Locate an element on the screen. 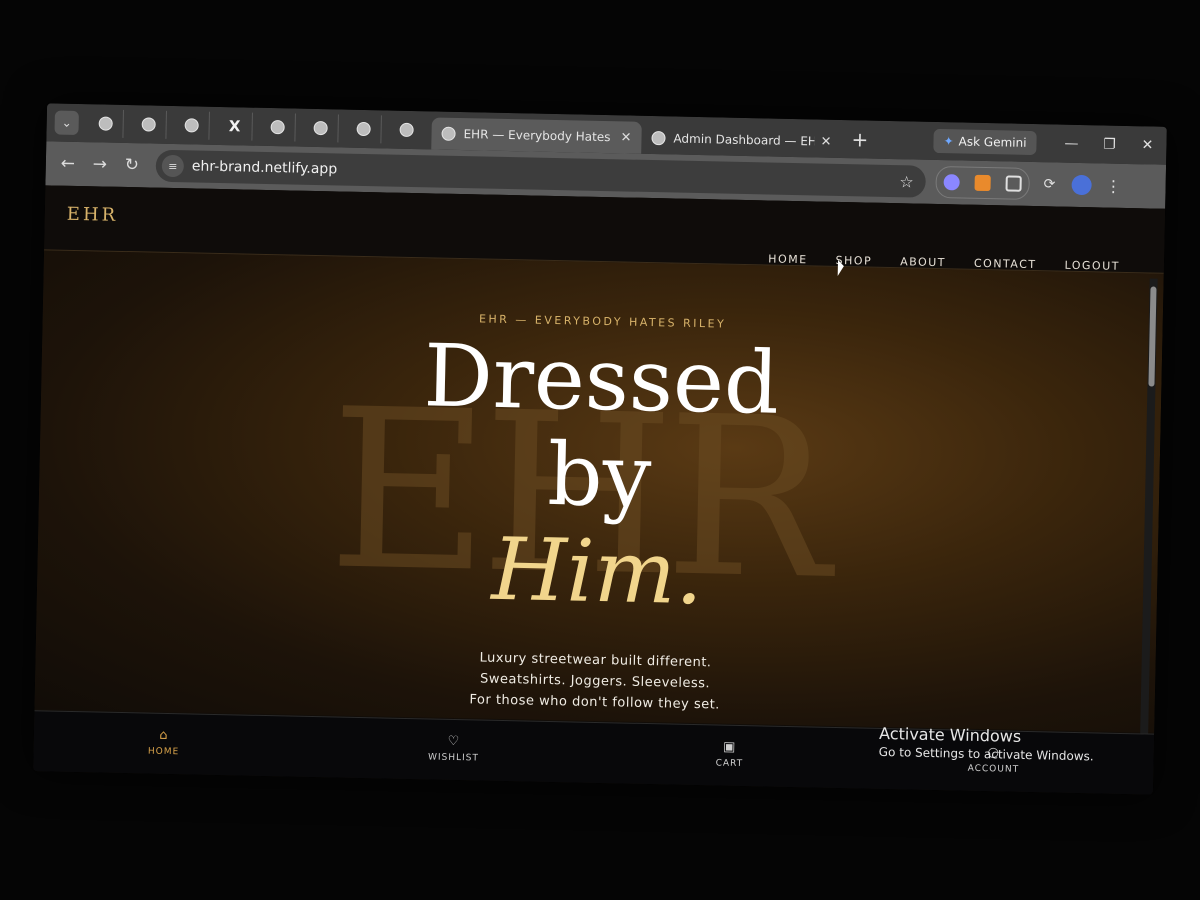  mouse-cursor-icon is located at coordinates (841, 268).